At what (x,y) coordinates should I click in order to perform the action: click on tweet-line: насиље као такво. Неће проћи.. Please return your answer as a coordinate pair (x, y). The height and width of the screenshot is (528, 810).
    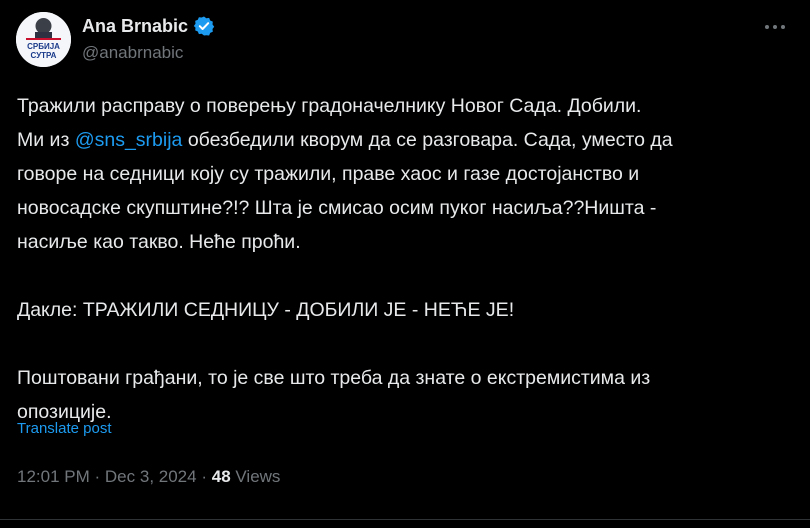
    Looking at the image, I should click on (159, 242).